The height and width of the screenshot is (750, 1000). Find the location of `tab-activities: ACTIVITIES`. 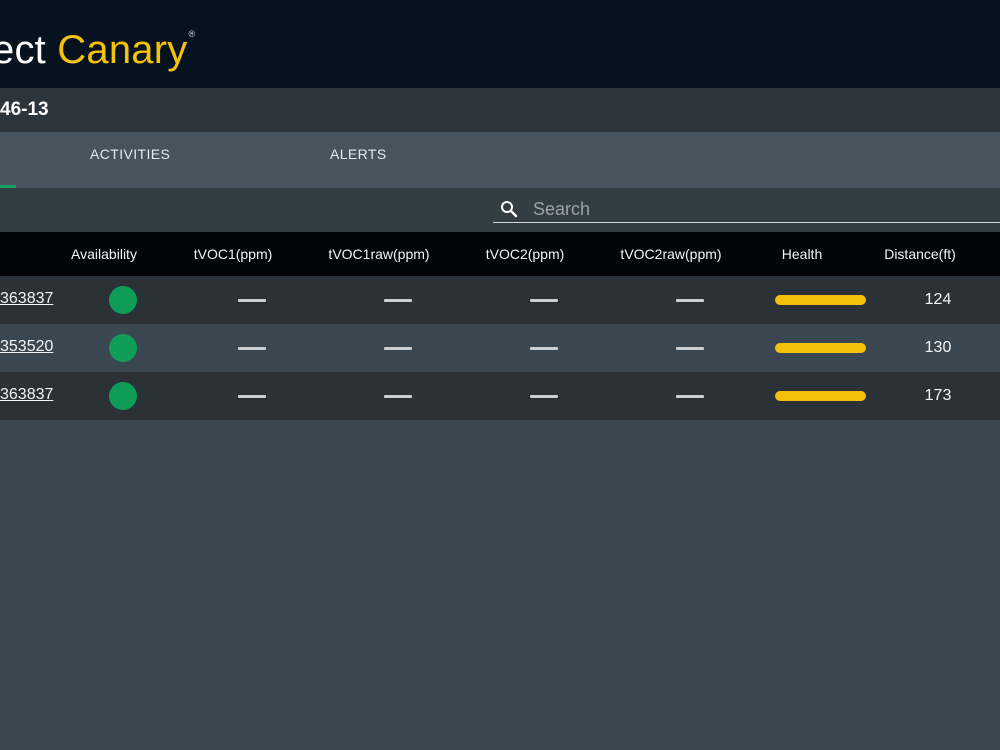

tab-activities: ACTIVITIES is located at coordinates (130, 154).